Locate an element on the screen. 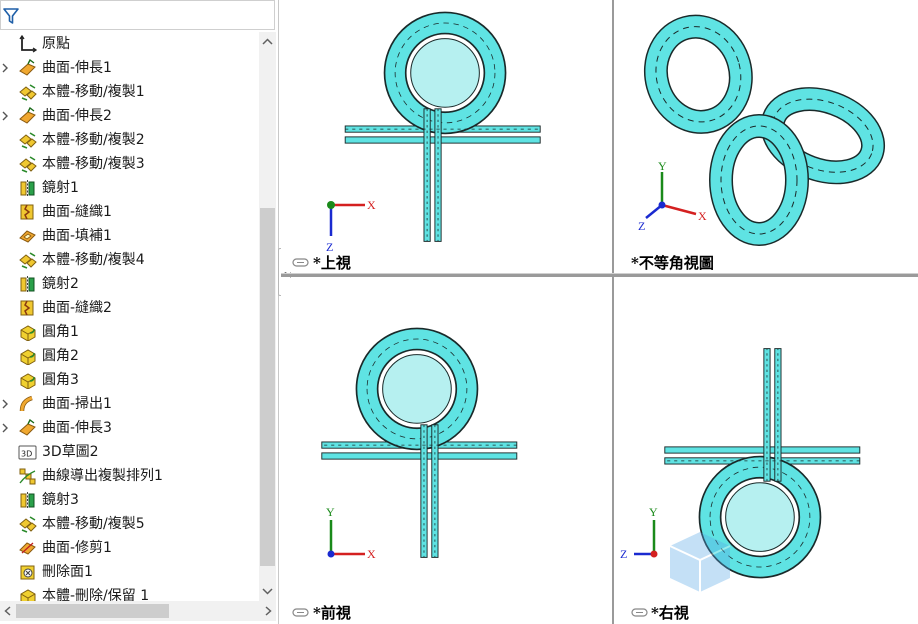 The width and height of the screenshot is (918, 624). tree-item: 刪除面1 is located at coordinates (129, 572).